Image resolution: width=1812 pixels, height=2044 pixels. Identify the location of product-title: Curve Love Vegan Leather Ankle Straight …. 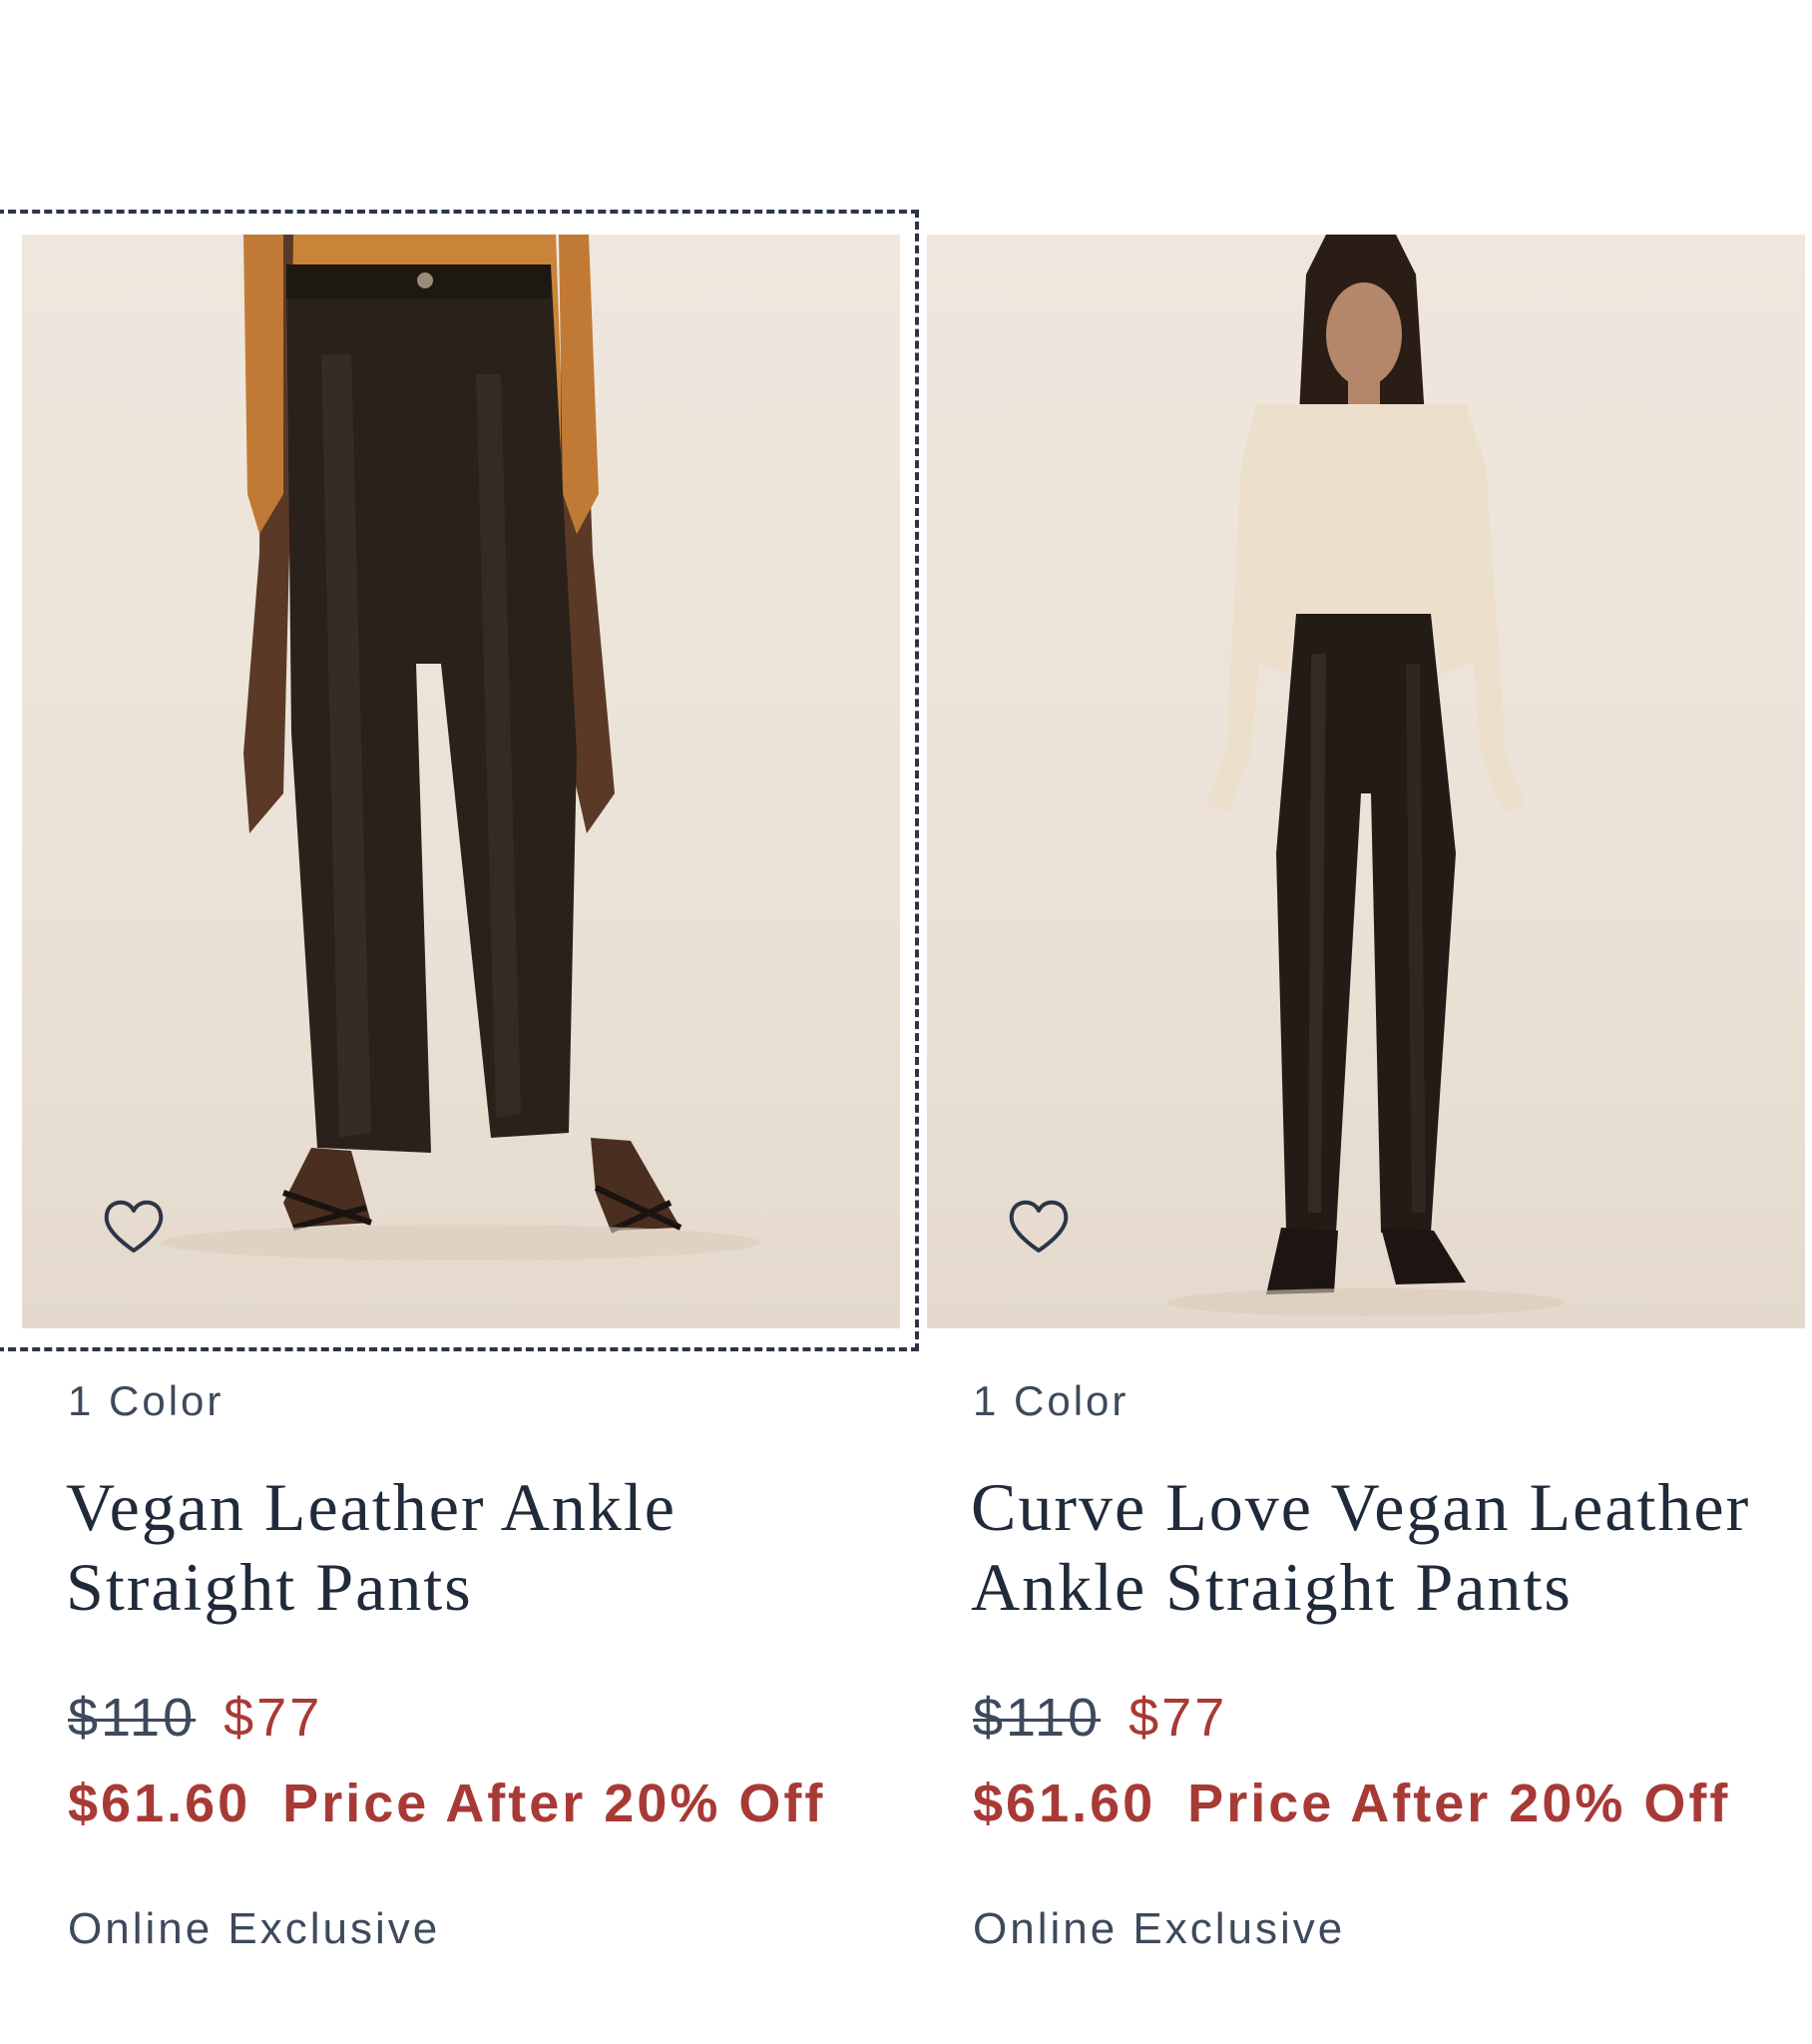
(1370, 1547).